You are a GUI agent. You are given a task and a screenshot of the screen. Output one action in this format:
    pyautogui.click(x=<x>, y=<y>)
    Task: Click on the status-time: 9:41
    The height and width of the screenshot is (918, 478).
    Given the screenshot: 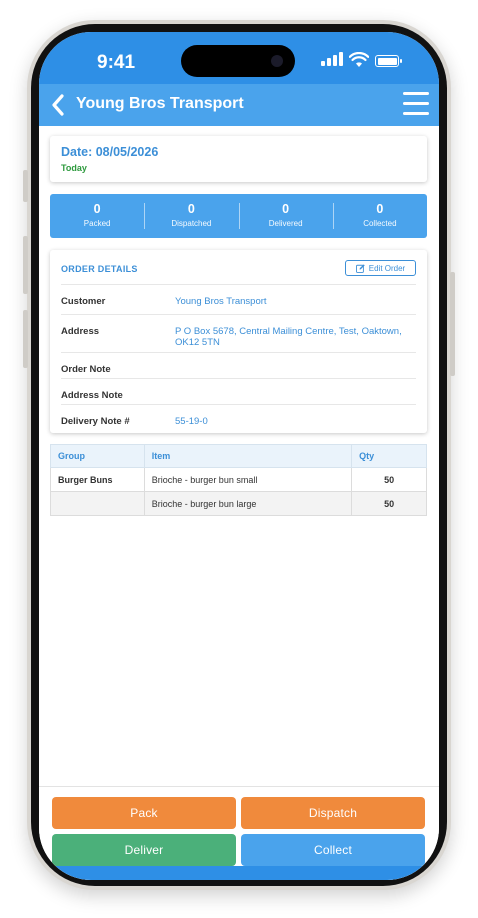 What is the action you would take?
    pyautogui.click(x=116, y=62)
    